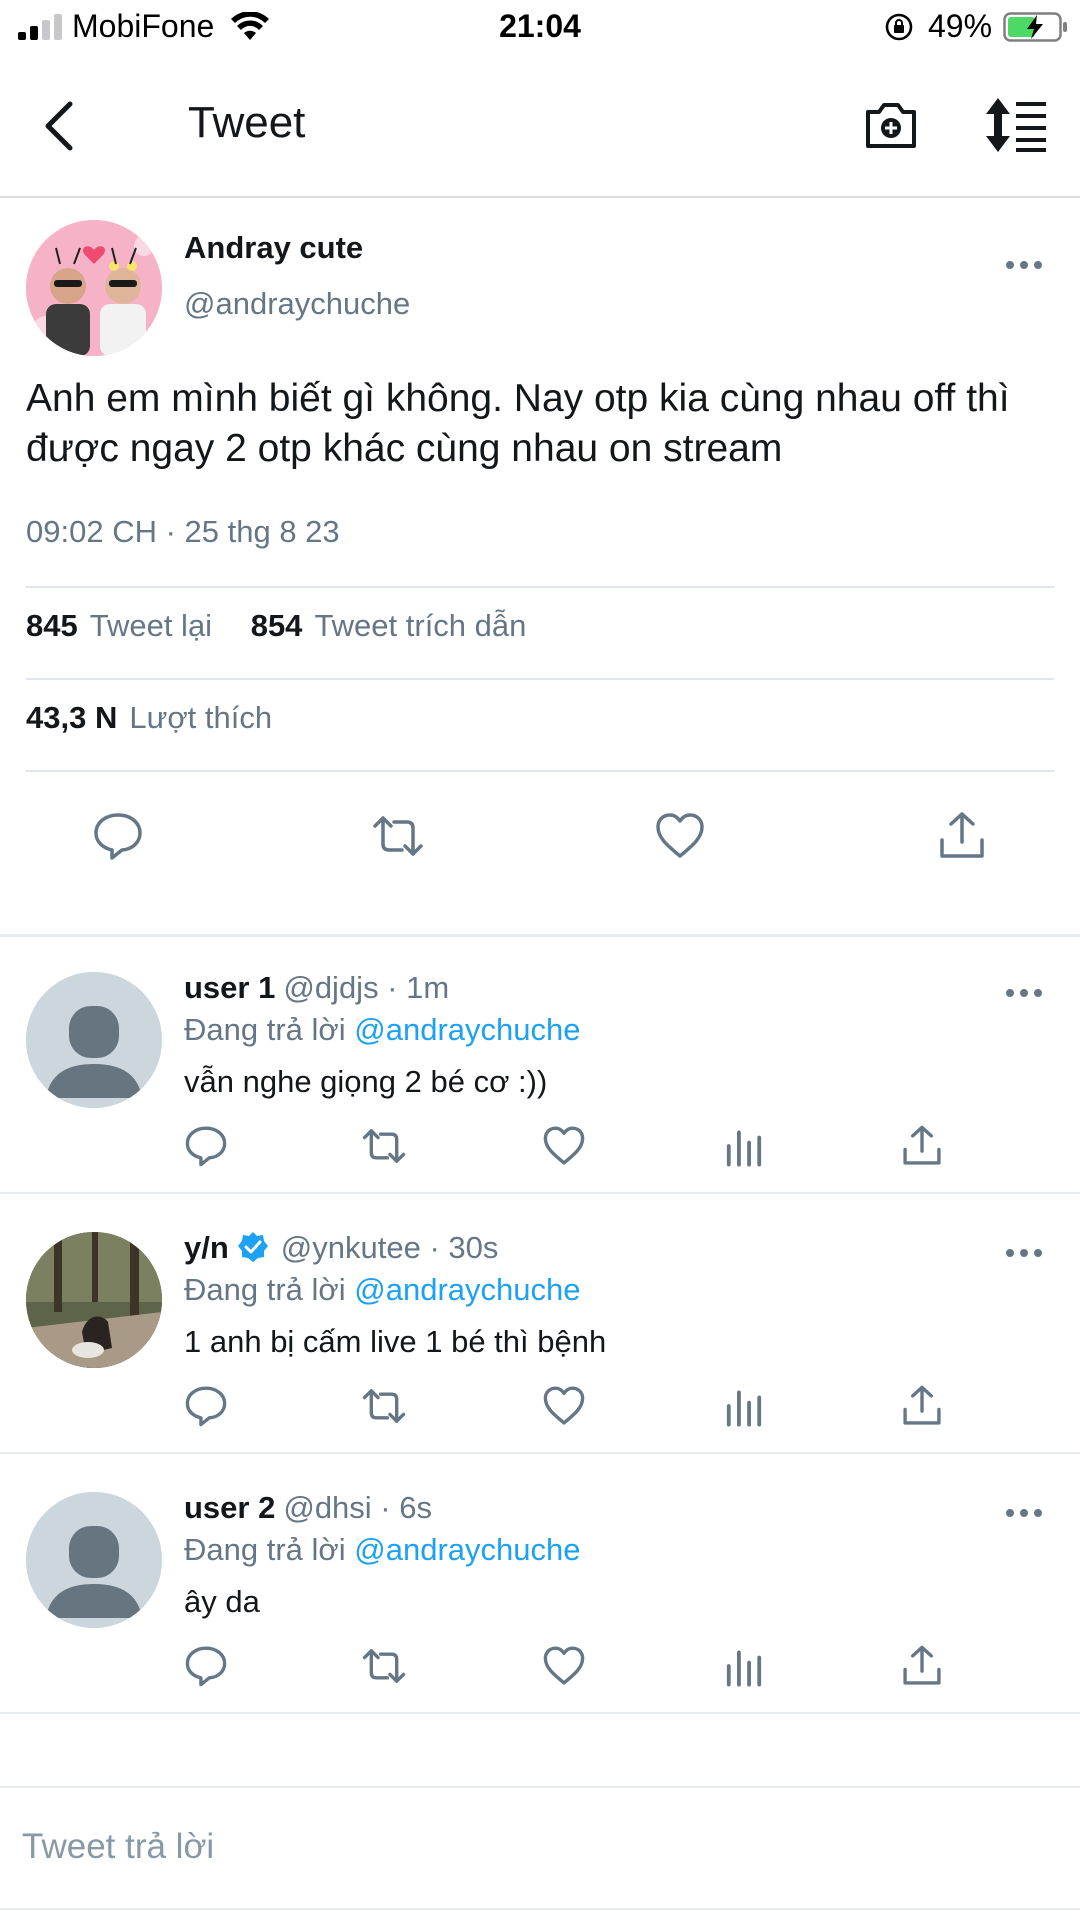  Describe the element at coordinates (201, 717) in the screenshot. I see `likes-label: Lượt thích` at that location.